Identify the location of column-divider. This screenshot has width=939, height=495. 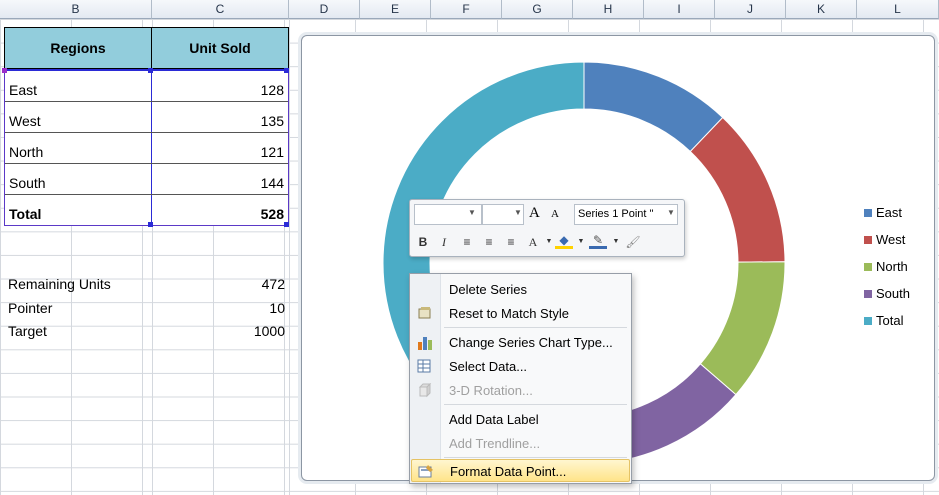
(289, 257).